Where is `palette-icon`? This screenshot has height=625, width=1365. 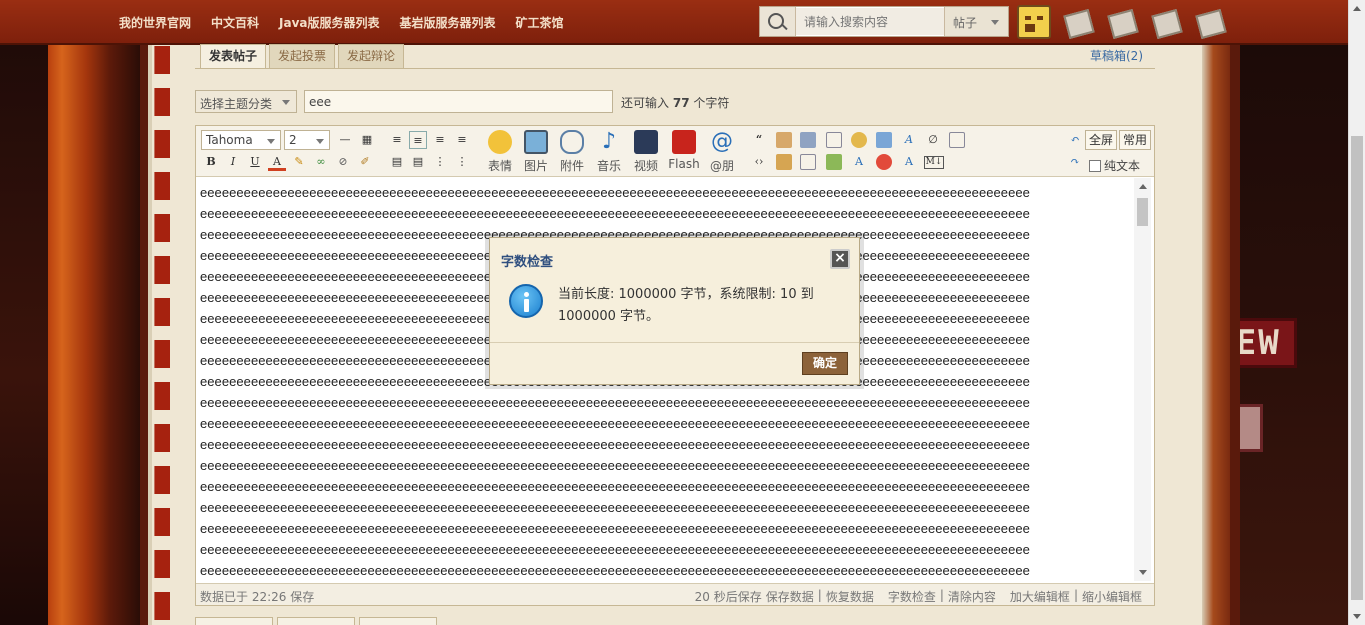
palette-icon is located at coordinates (1210, 22).